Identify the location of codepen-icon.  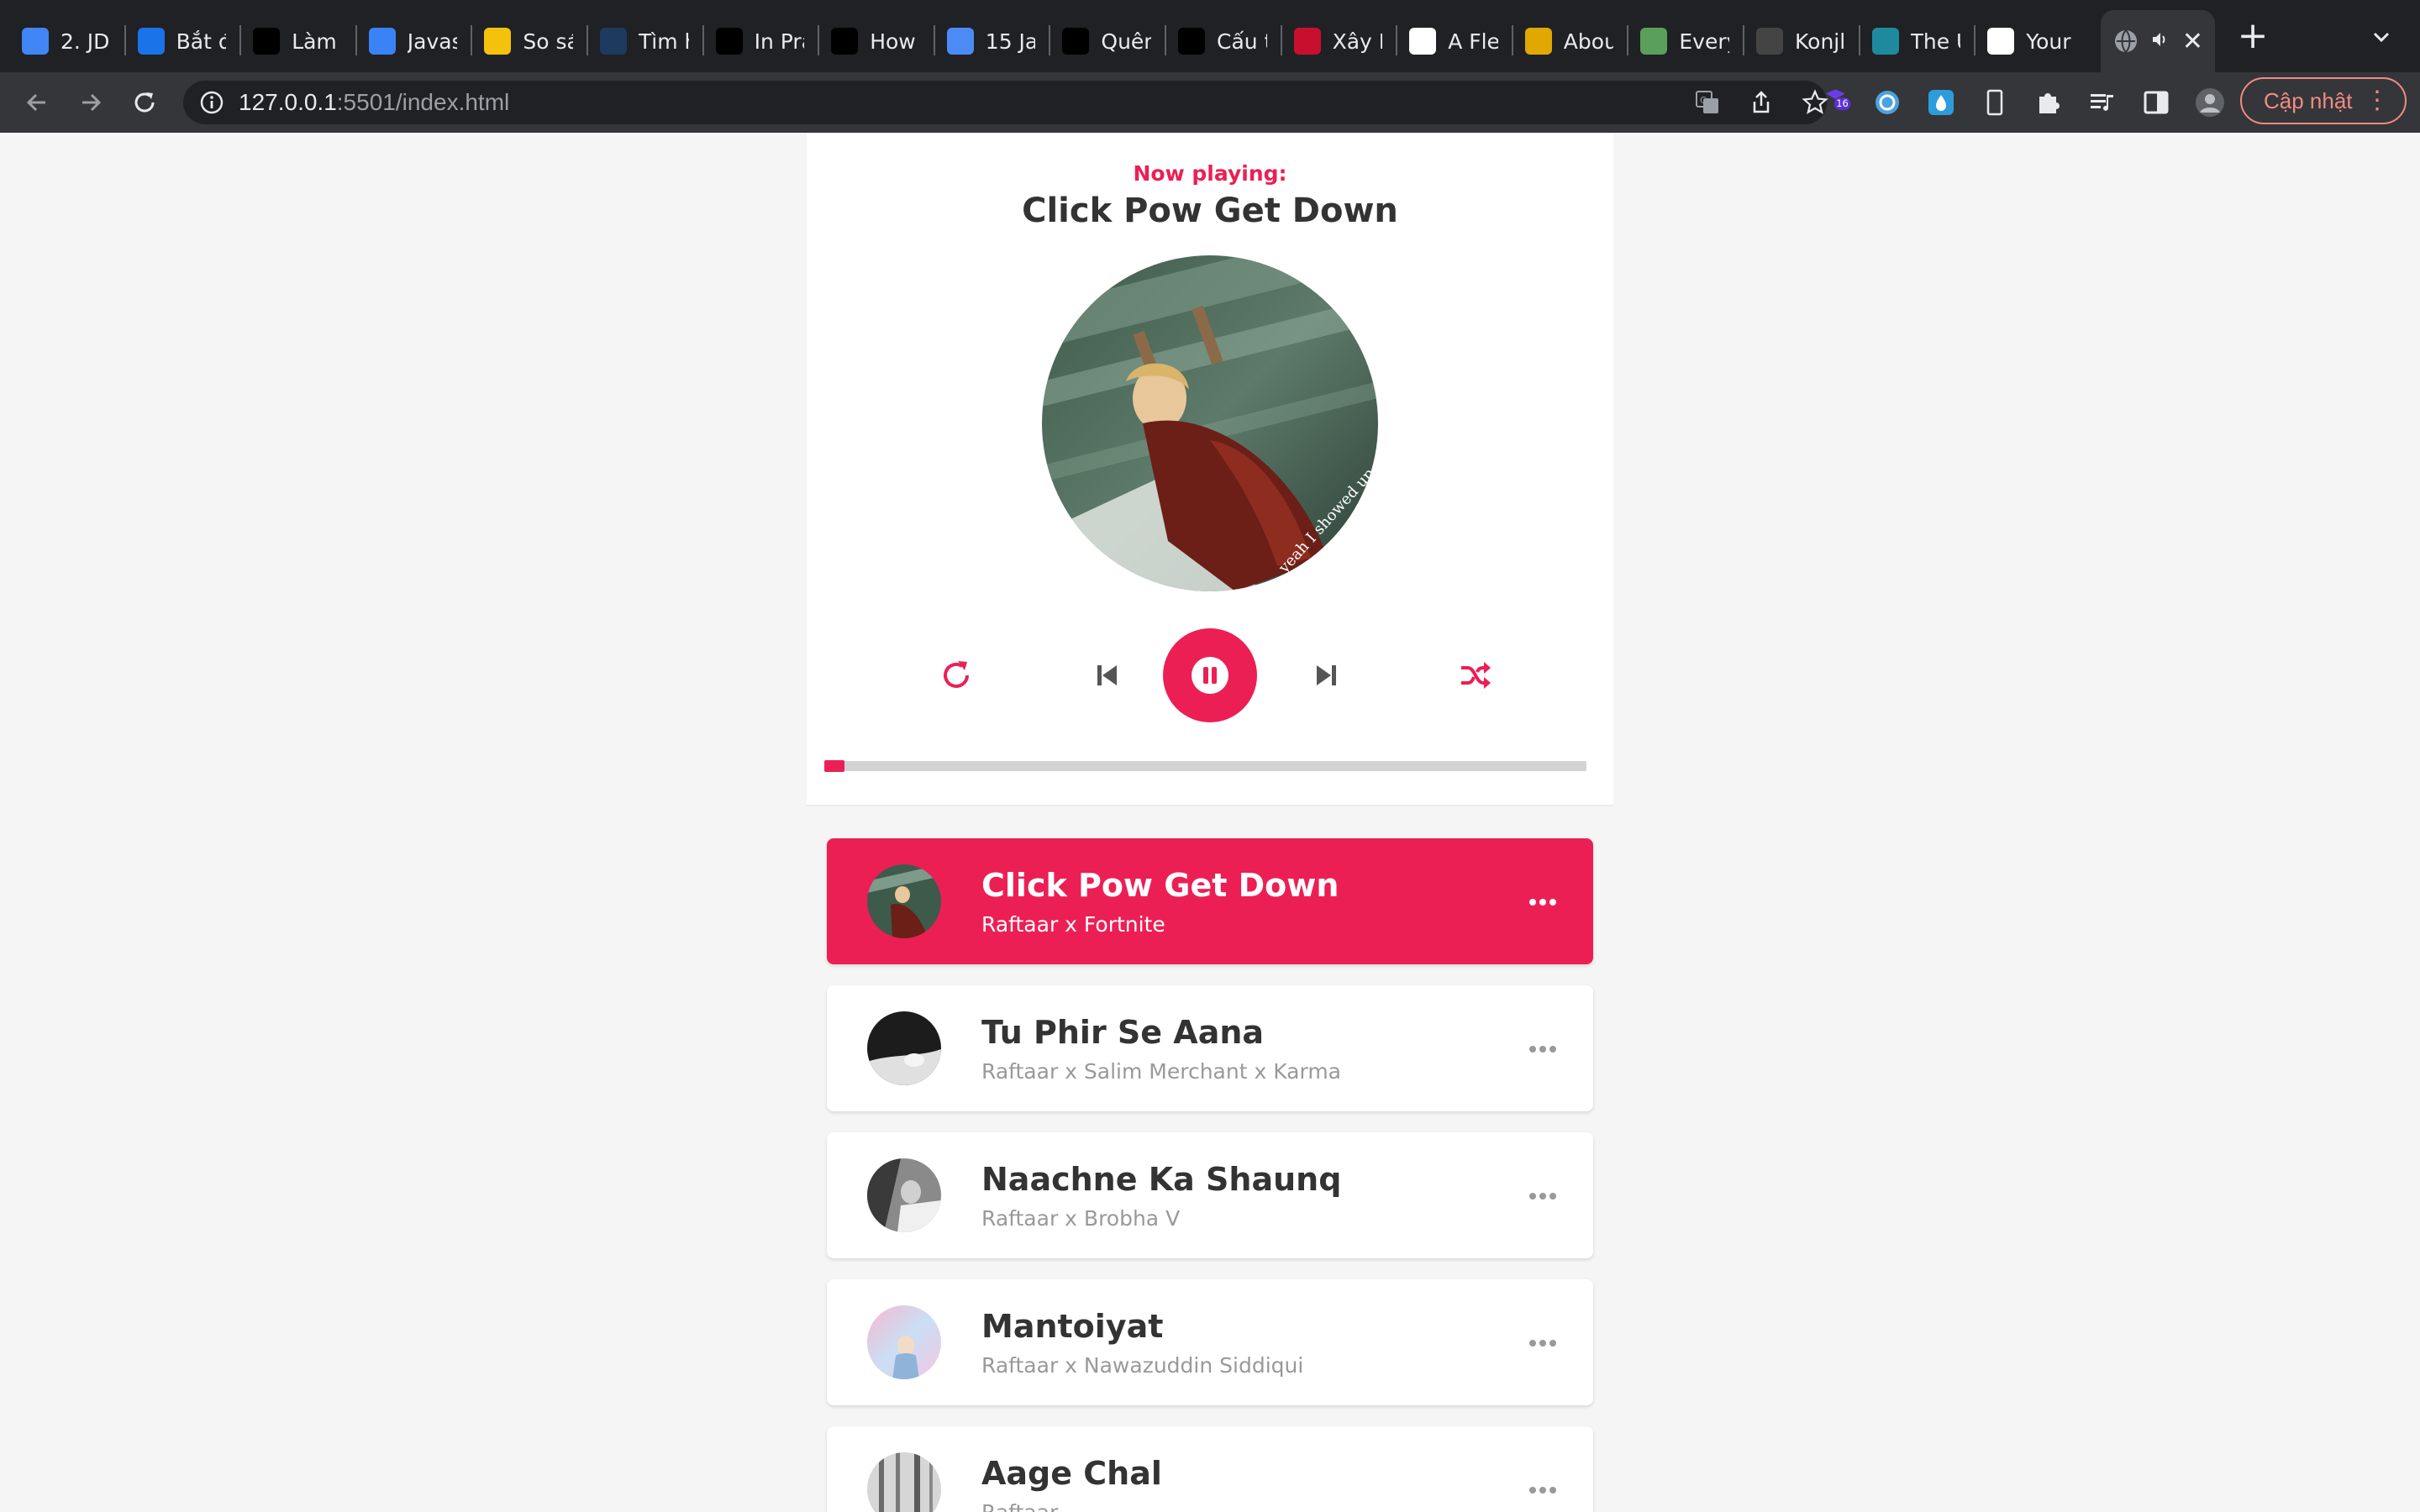
(1423, 41).